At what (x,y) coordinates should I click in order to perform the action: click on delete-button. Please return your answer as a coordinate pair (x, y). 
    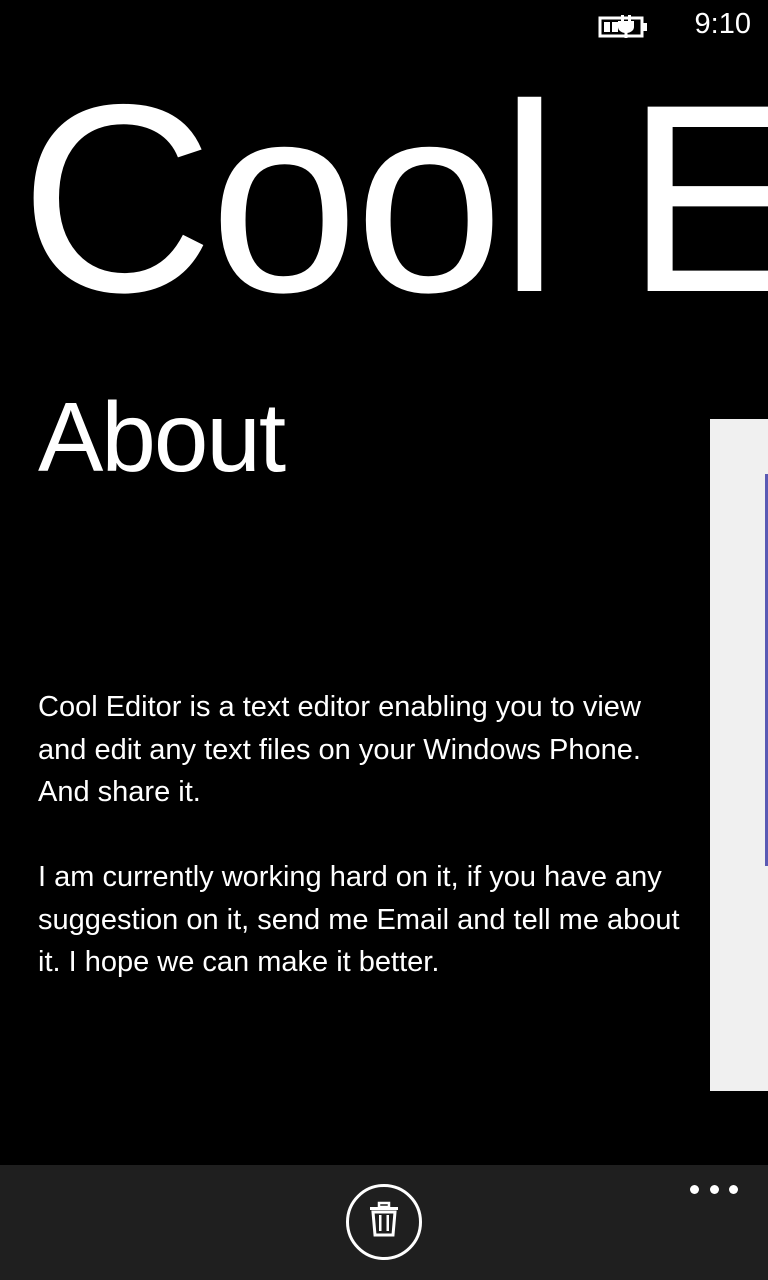
    Looking at the image, I should click on (384, 1222).